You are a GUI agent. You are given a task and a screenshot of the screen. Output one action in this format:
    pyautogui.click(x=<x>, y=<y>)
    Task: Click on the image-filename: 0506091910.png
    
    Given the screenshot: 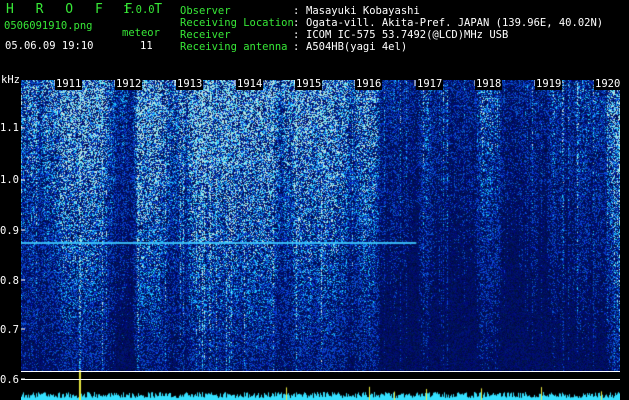 What is the action you would take?
    pyautogui.click(x=48, y=26)
    